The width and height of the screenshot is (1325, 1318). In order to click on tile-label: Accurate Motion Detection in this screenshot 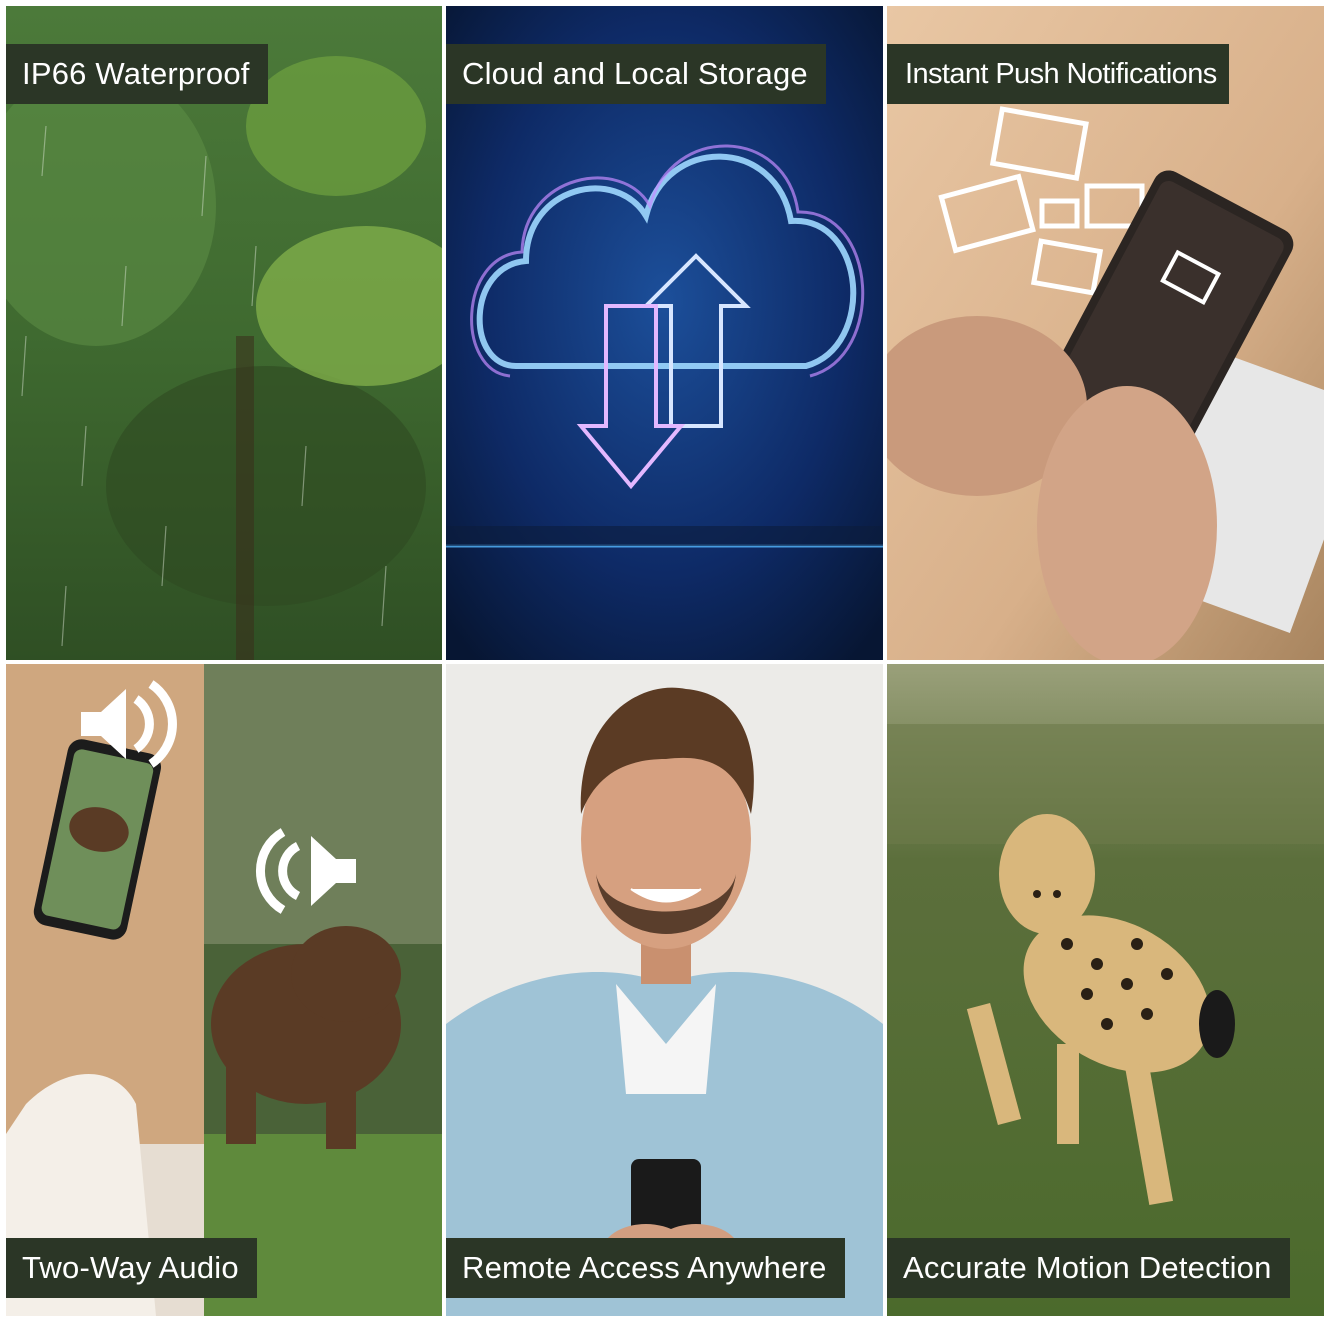, I will do `click(1088, 1268)`.